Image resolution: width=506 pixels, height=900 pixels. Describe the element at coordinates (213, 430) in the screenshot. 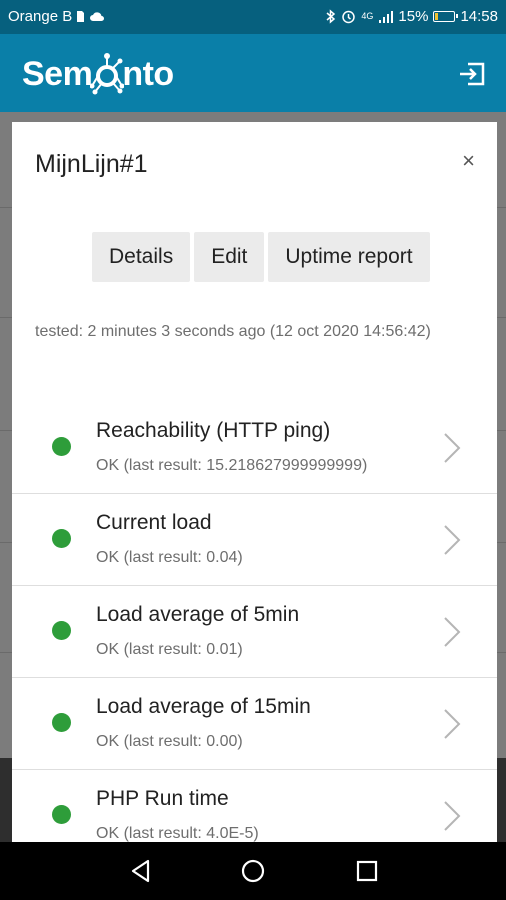

I see `check-title: Reachability (HTTP ping)` at that location.